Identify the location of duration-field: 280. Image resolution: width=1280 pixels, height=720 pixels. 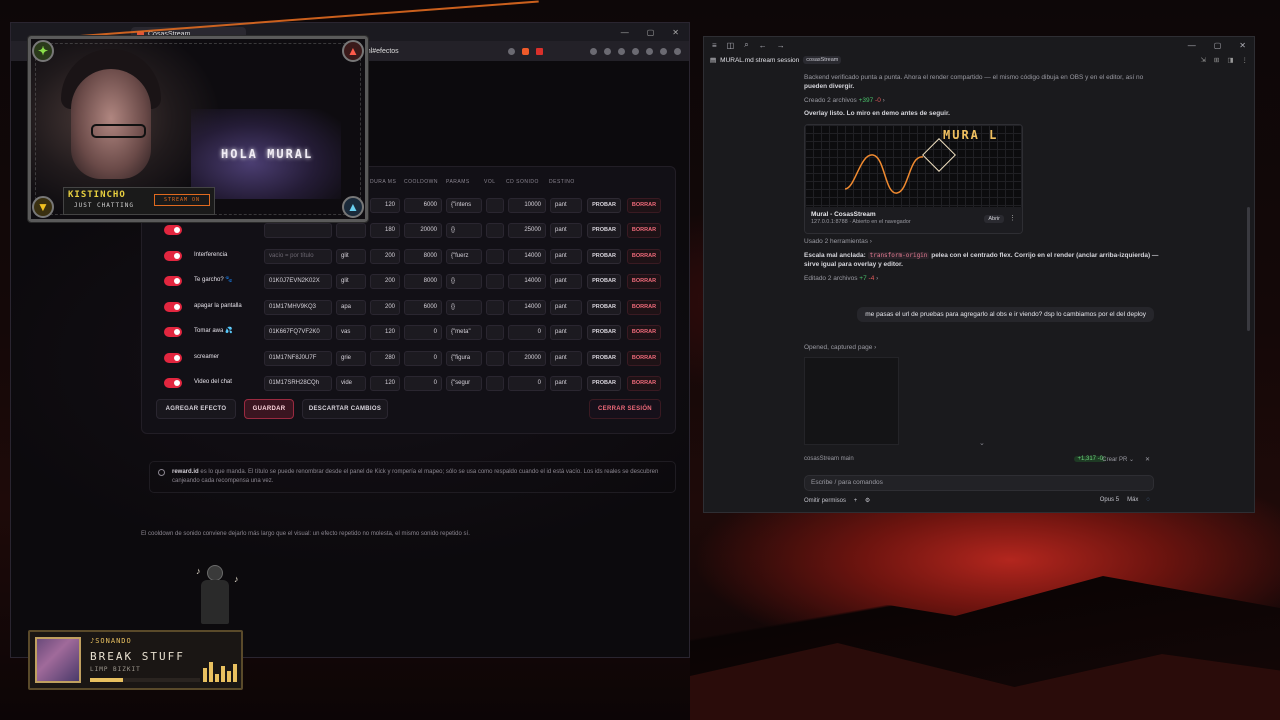
(385, 358).